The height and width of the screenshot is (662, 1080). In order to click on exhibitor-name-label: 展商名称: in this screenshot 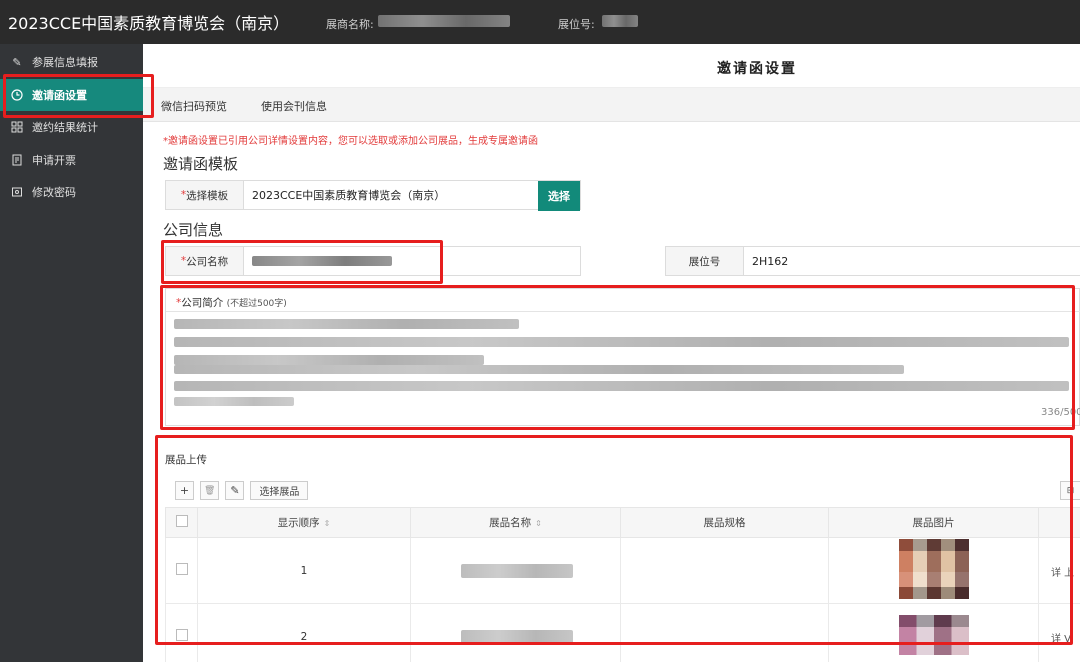, I will do `click(350, 24)`.